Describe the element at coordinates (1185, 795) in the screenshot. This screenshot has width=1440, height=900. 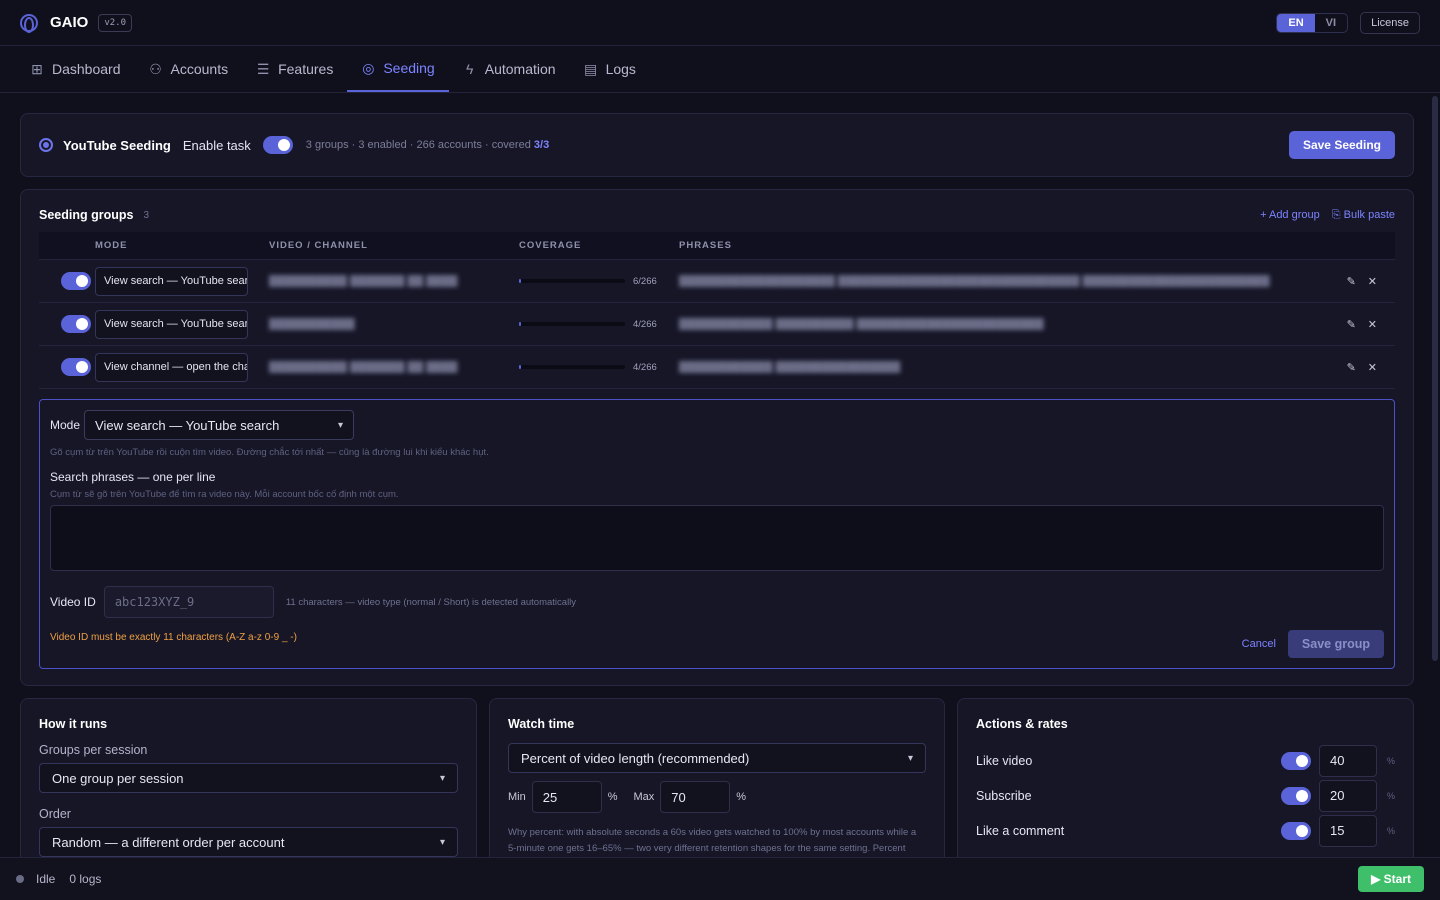
I see `rate-row-subscribe: Subscribe 20 %` at that location.